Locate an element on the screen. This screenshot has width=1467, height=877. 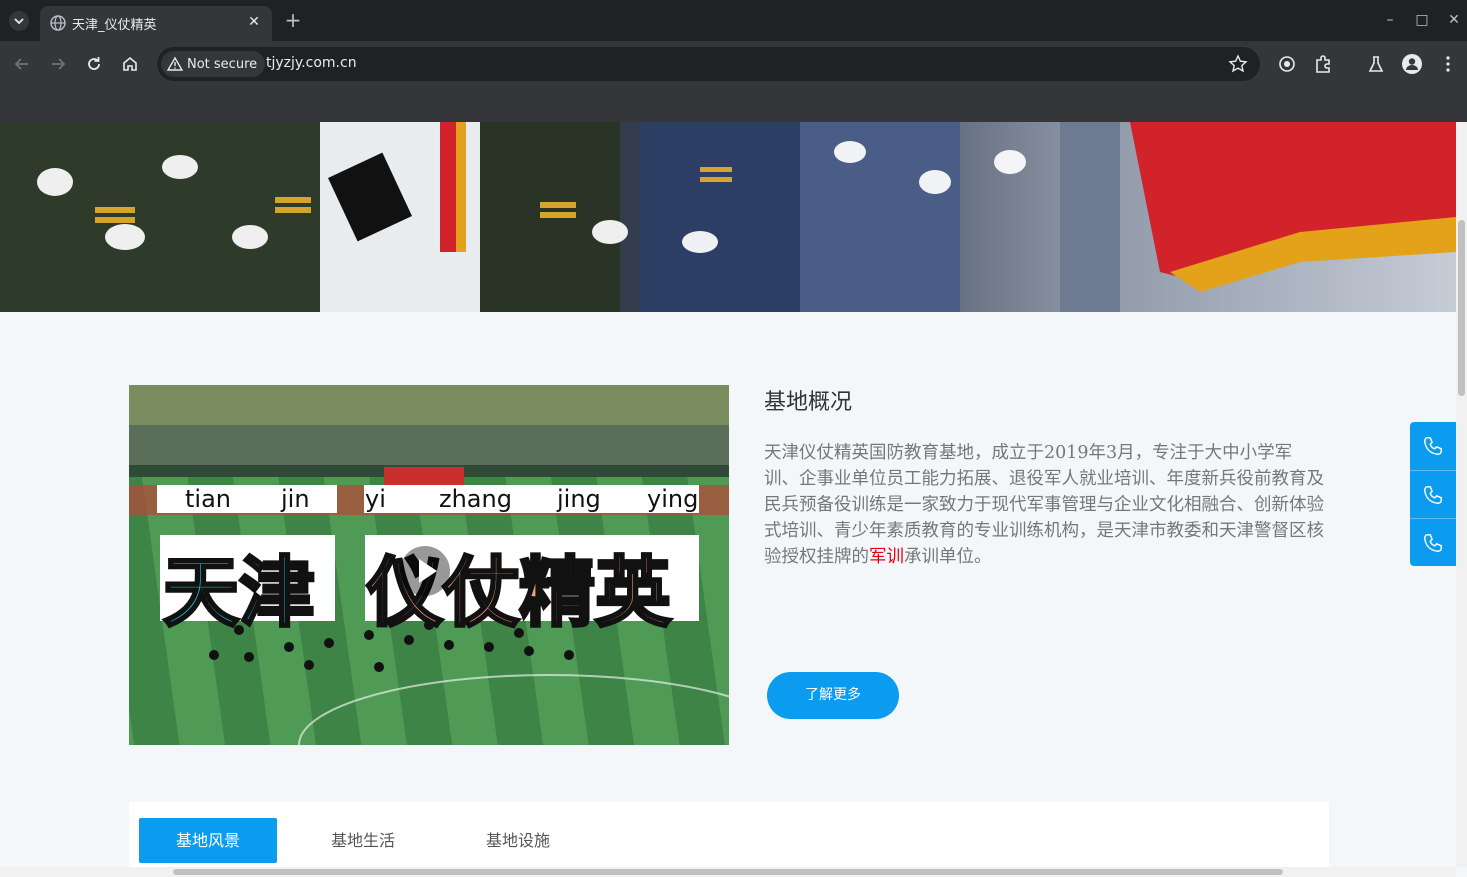
extensions-puzzle-icon is located at coordinates (1323, 64).